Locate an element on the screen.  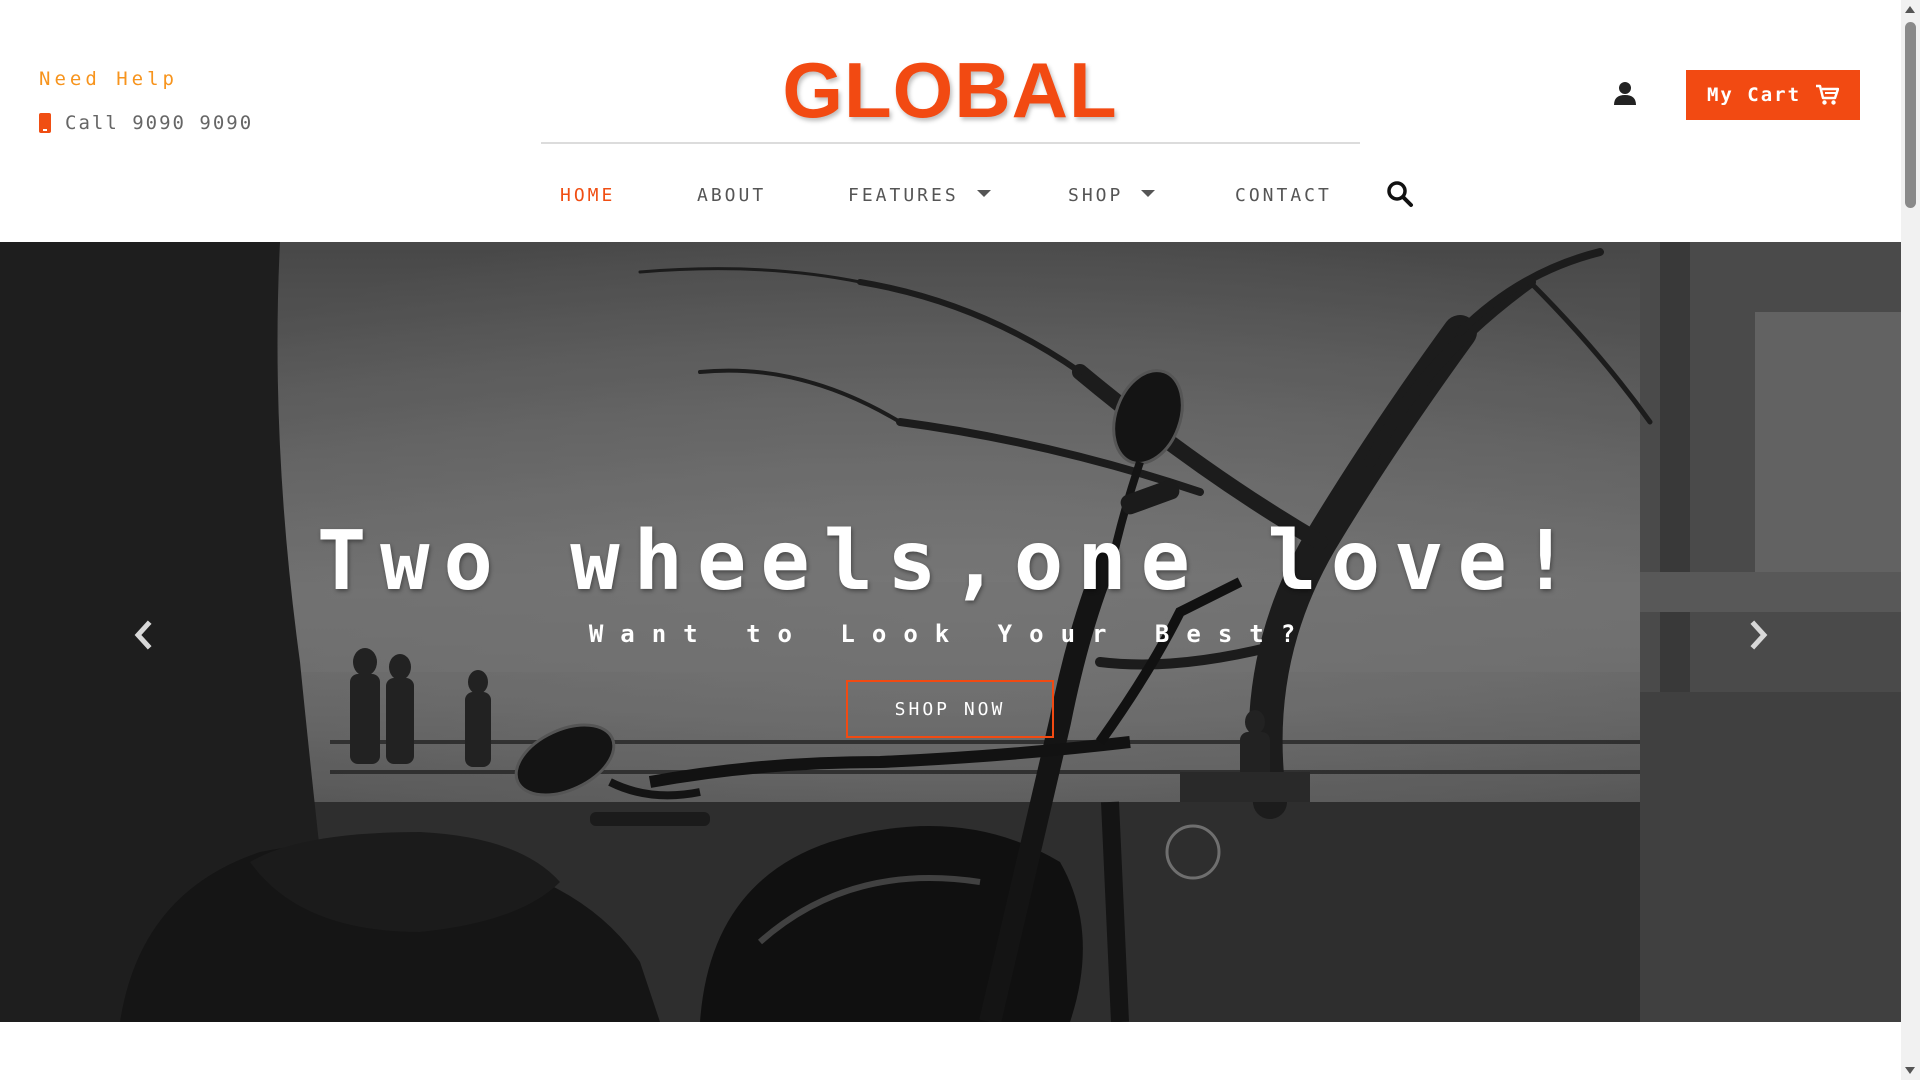
help-call: Call 9090 9090 is located at coordinates (146, 123).